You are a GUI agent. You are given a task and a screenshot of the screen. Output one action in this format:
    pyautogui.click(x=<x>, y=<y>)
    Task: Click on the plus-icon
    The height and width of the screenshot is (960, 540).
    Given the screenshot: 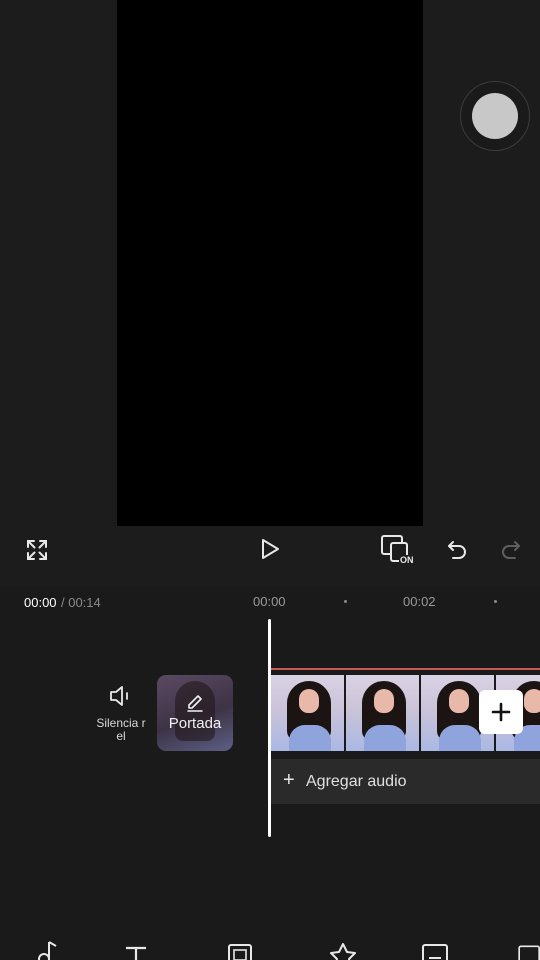 What is the action you would take?
    pyautogui.click(x=501, y=712)
    